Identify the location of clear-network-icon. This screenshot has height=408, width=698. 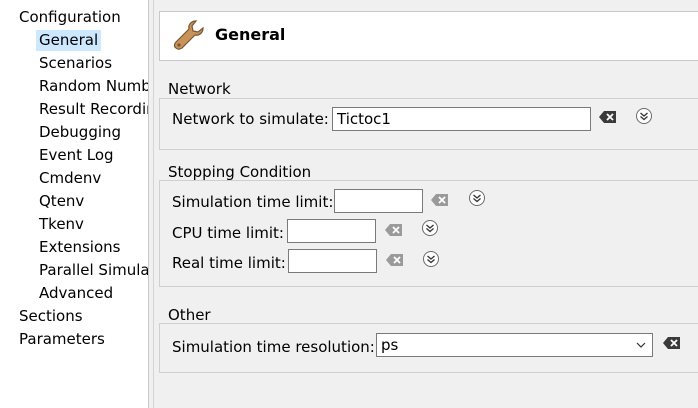
(608, 117).